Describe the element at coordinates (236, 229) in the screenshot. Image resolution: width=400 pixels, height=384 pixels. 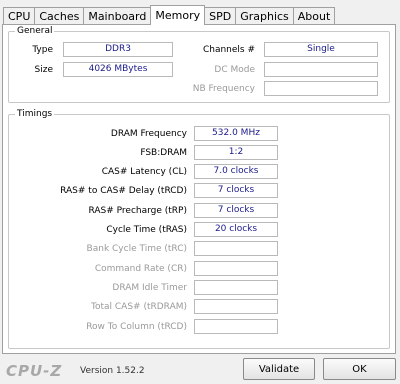
I see `timing-value: 20 clocks` at that location.